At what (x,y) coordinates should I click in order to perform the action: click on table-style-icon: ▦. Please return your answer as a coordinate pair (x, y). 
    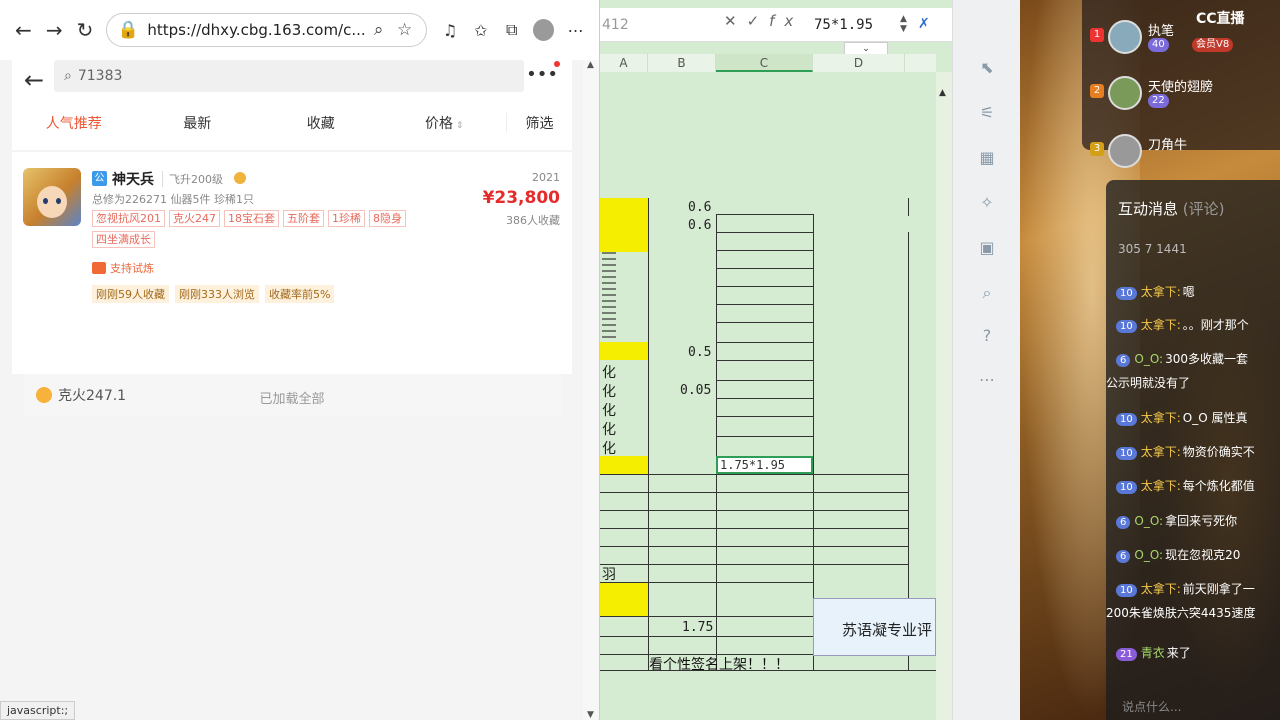
    Looking at the image, I should click on (987, 158).